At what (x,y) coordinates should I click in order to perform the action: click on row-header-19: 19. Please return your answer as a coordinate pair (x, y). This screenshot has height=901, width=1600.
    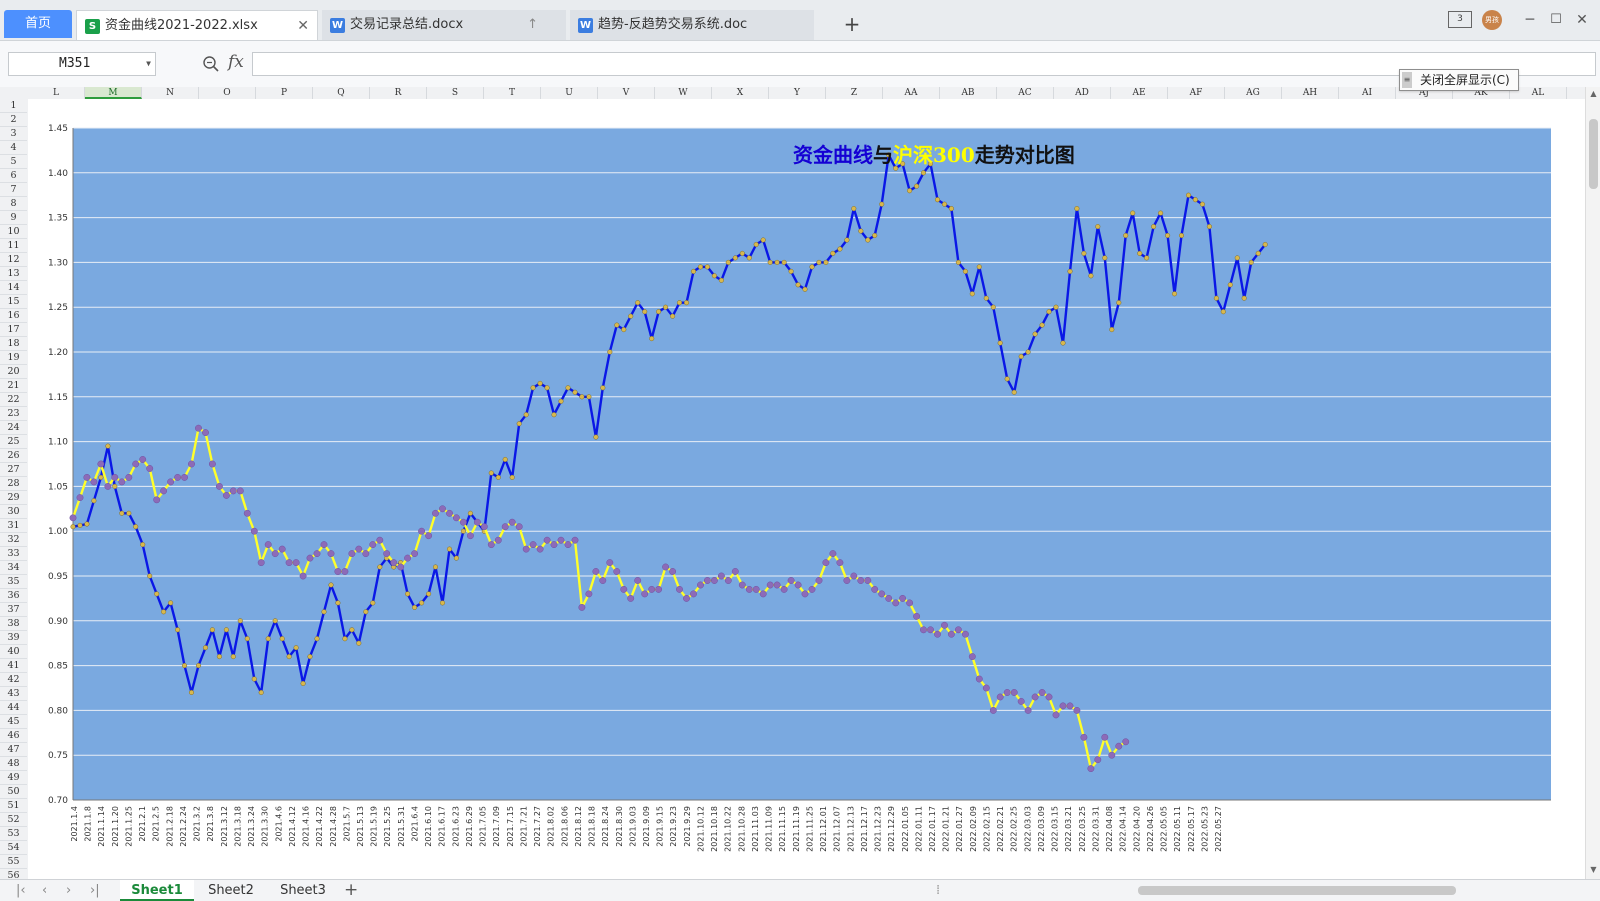
    Looking at the image, I should click on (13, 358).